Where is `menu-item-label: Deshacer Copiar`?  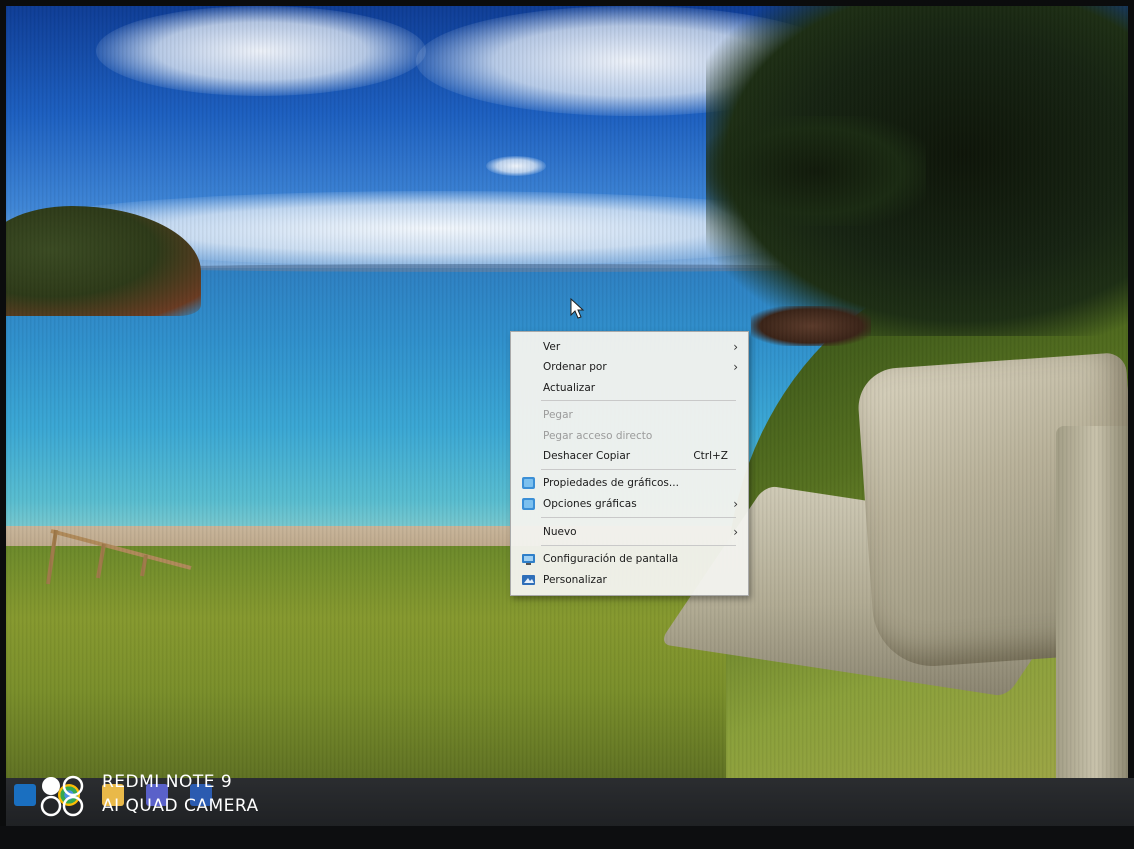
menu-item-label: Deshacer Copiar is located at coordinates (587, 456).